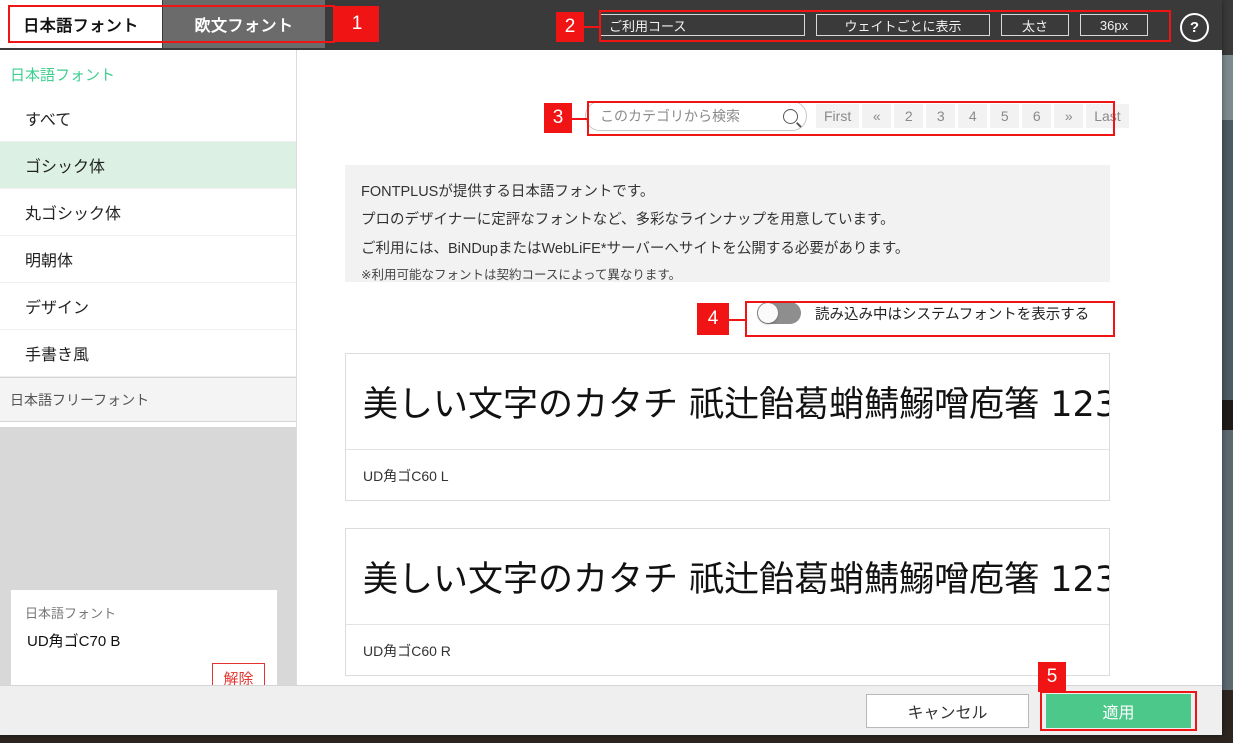 This screenshot has height=743, width=1233. Describe the element at coordinates (148, 118) in the screenshot. I see `sidebar-item-all: すべて` at that location.